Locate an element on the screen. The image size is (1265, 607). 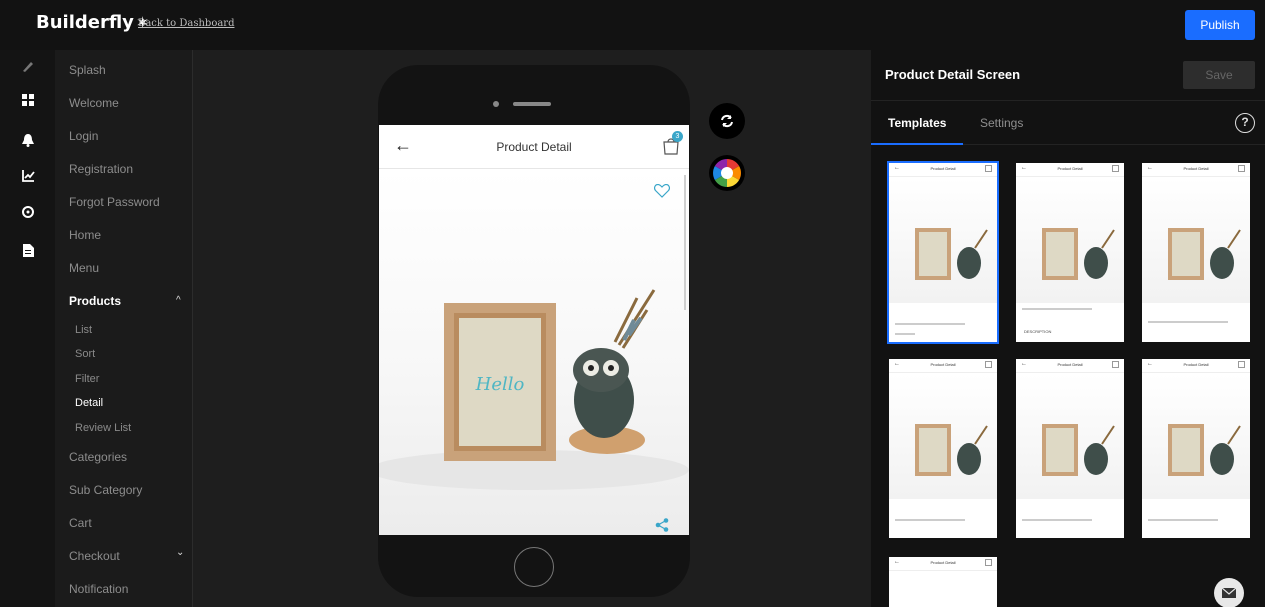
color-wheel-icon is located at coordinates (727, 173).